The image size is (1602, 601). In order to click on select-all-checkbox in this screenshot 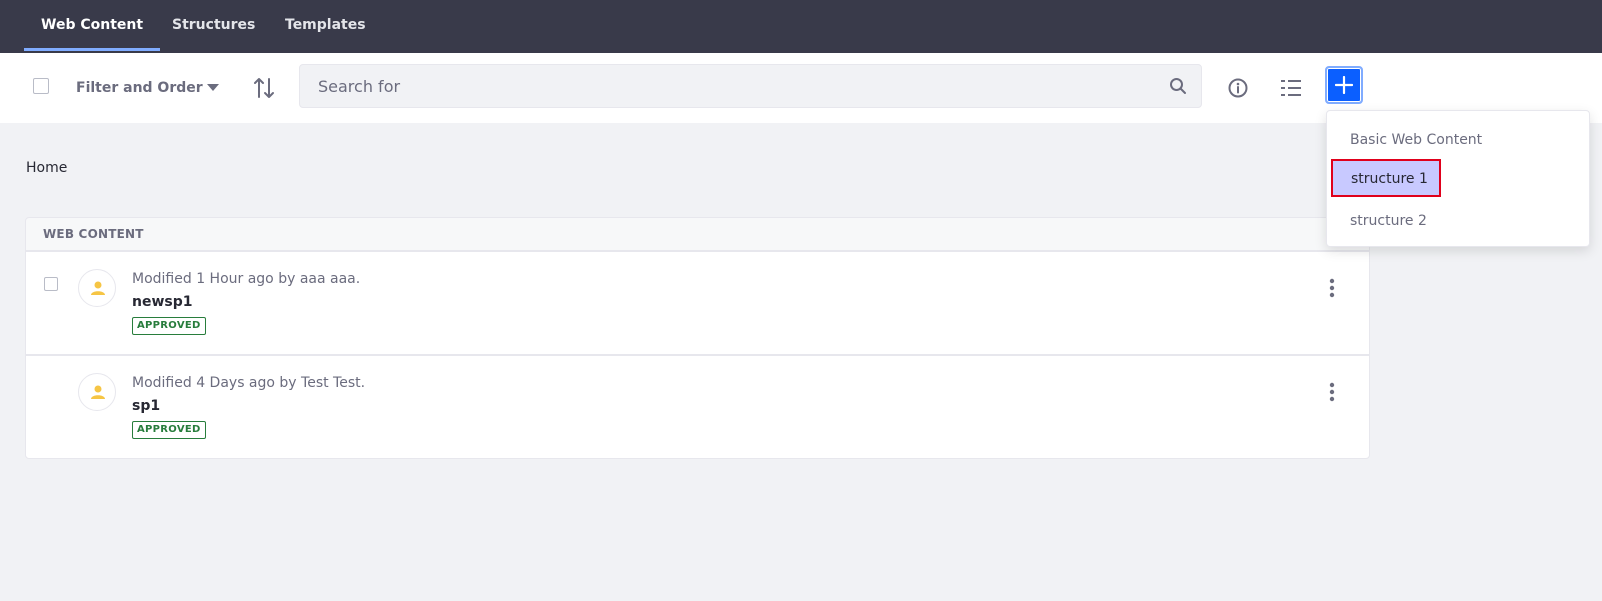, I will do `click(41, 86)`.